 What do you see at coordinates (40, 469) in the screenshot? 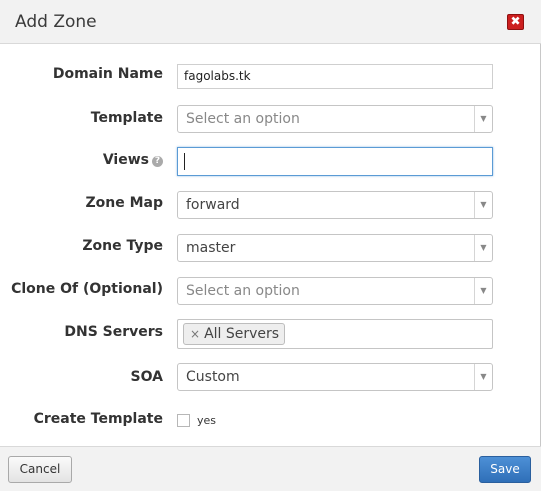
I see `cancel-button: Cancel` at bounding box center [40, 469].